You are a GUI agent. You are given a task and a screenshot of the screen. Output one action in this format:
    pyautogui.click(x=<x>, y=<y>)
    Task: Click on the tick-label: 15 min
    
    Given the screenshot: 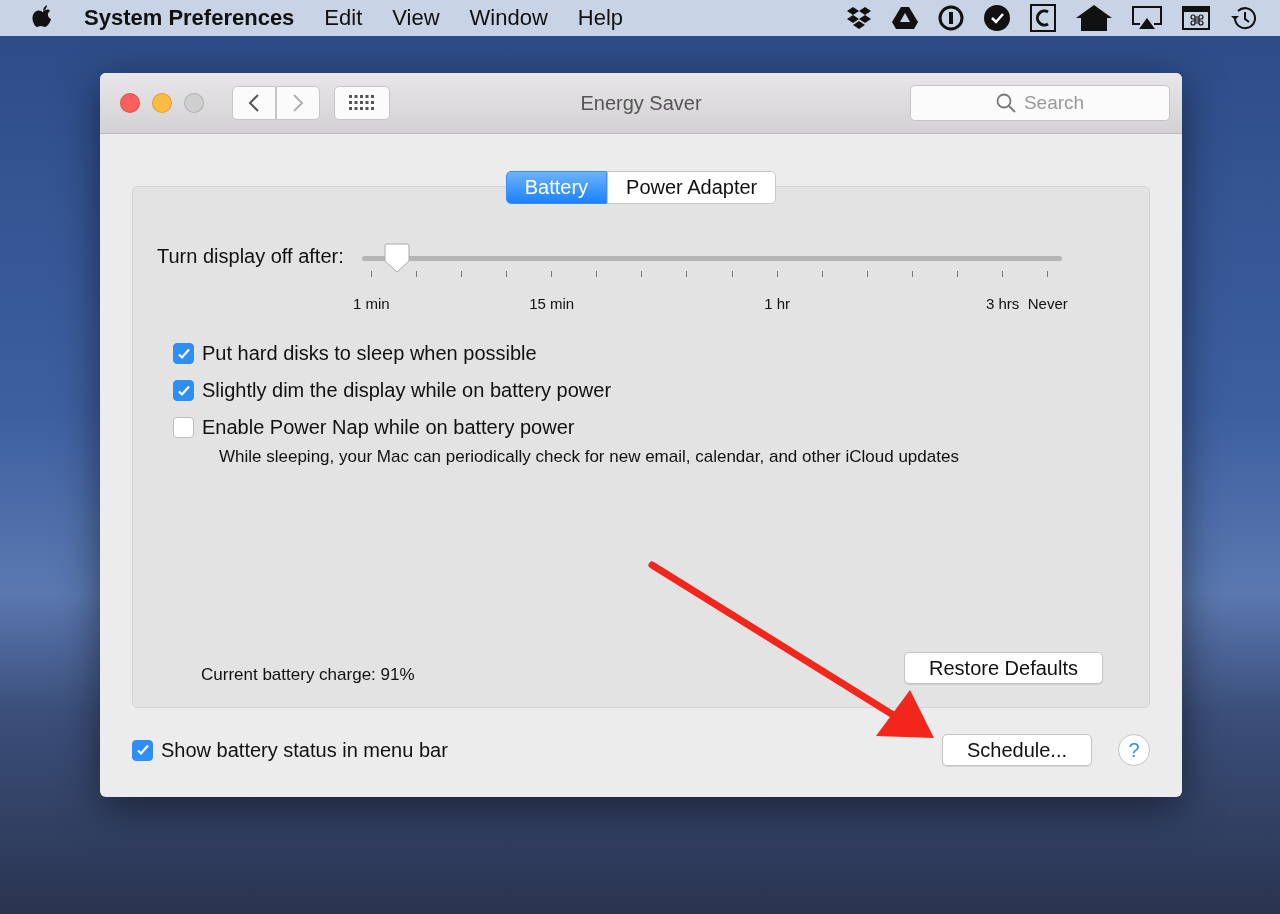 What is the action you would take?
    pyautogui.click(x=552, y=303)
    